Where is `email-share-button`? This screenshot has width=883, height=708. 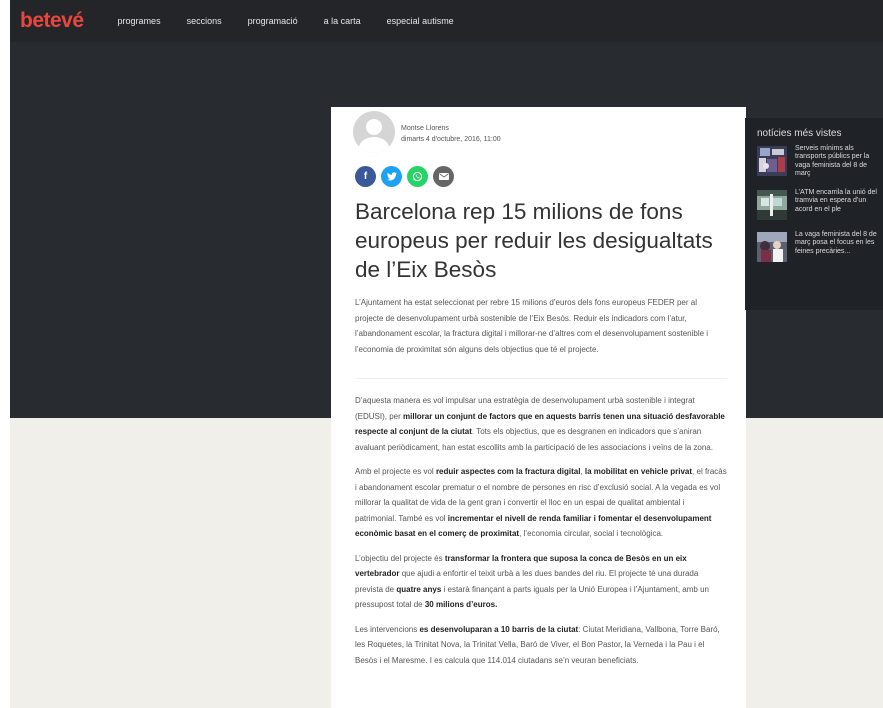
email-share-button is located at coordinates (443, 176).